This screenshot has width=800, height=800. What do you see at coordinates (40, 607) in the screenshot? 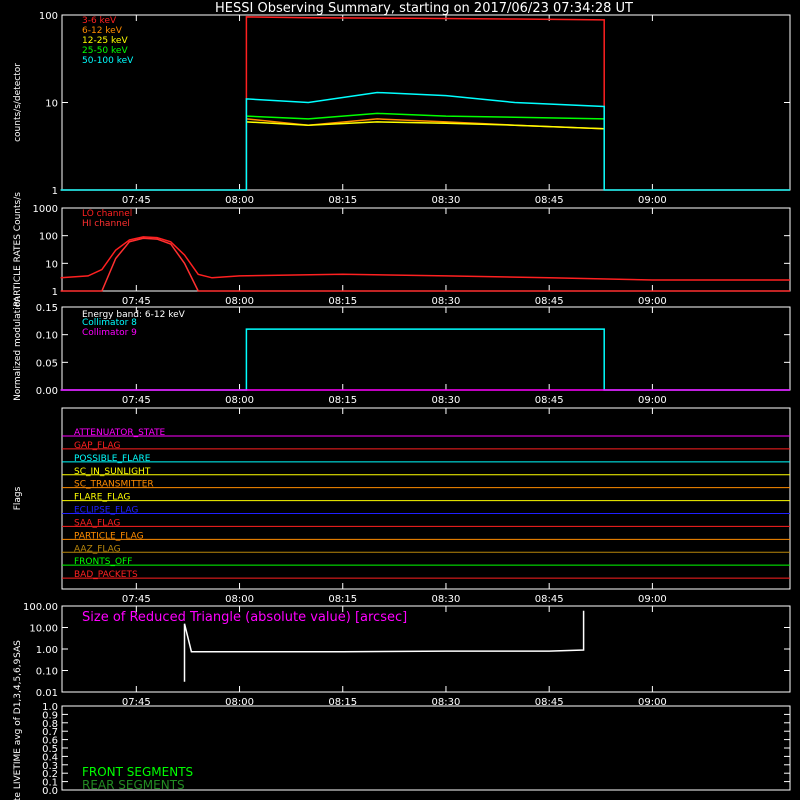
I see `ytick-label: 100.00` at bounding box center [40, 607].